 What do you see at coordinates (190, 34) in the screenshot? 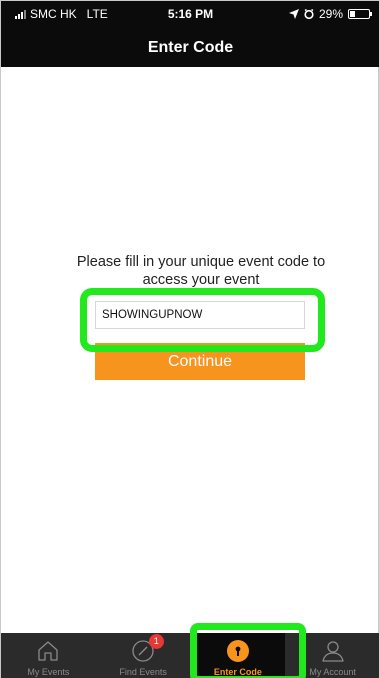
I see `top-bar: SMC HK LTE 5:16 PM 29% Enter Code` at bounding box center [190, 34].